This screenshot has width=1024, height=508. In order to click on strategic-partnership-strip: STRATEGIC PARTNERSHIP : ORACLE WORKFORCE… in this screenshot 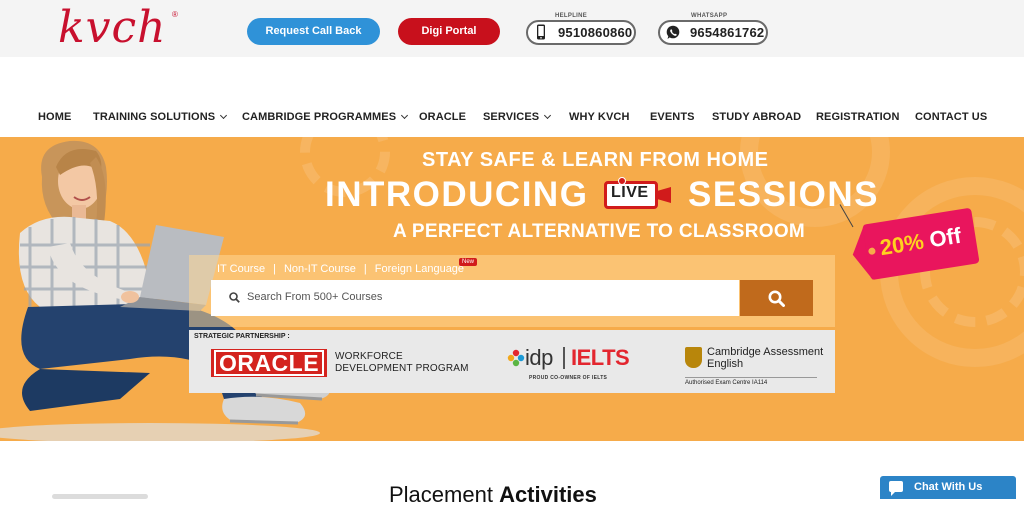, I will do `click(512, 361)`.